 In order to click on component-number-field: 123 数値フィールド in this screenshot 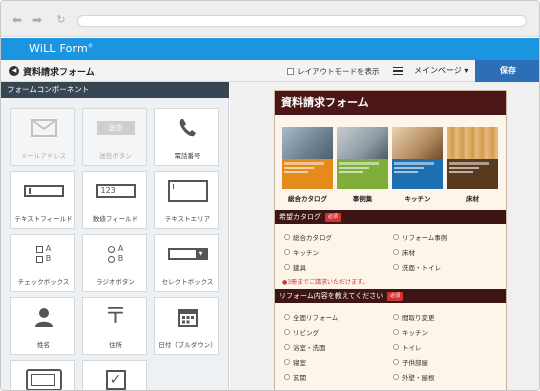, I will do `click(114, 200)`.